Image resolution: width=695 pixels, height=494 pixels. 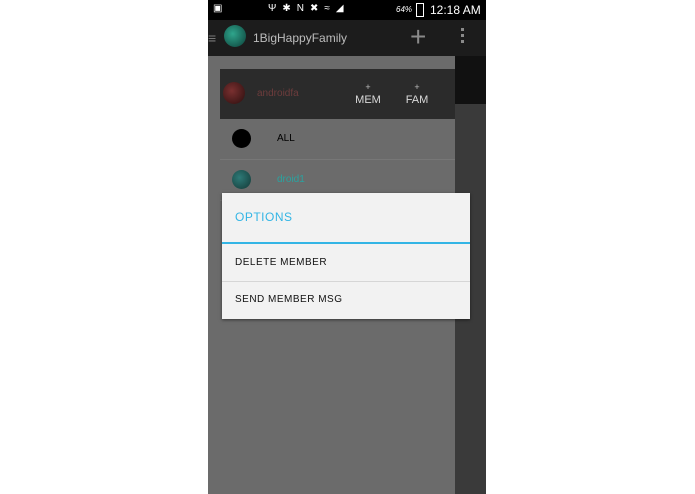 What do you see at coordinates (346, 243) in the screenshot?
I see `dialog-divider` at bounding box center [346, 243].